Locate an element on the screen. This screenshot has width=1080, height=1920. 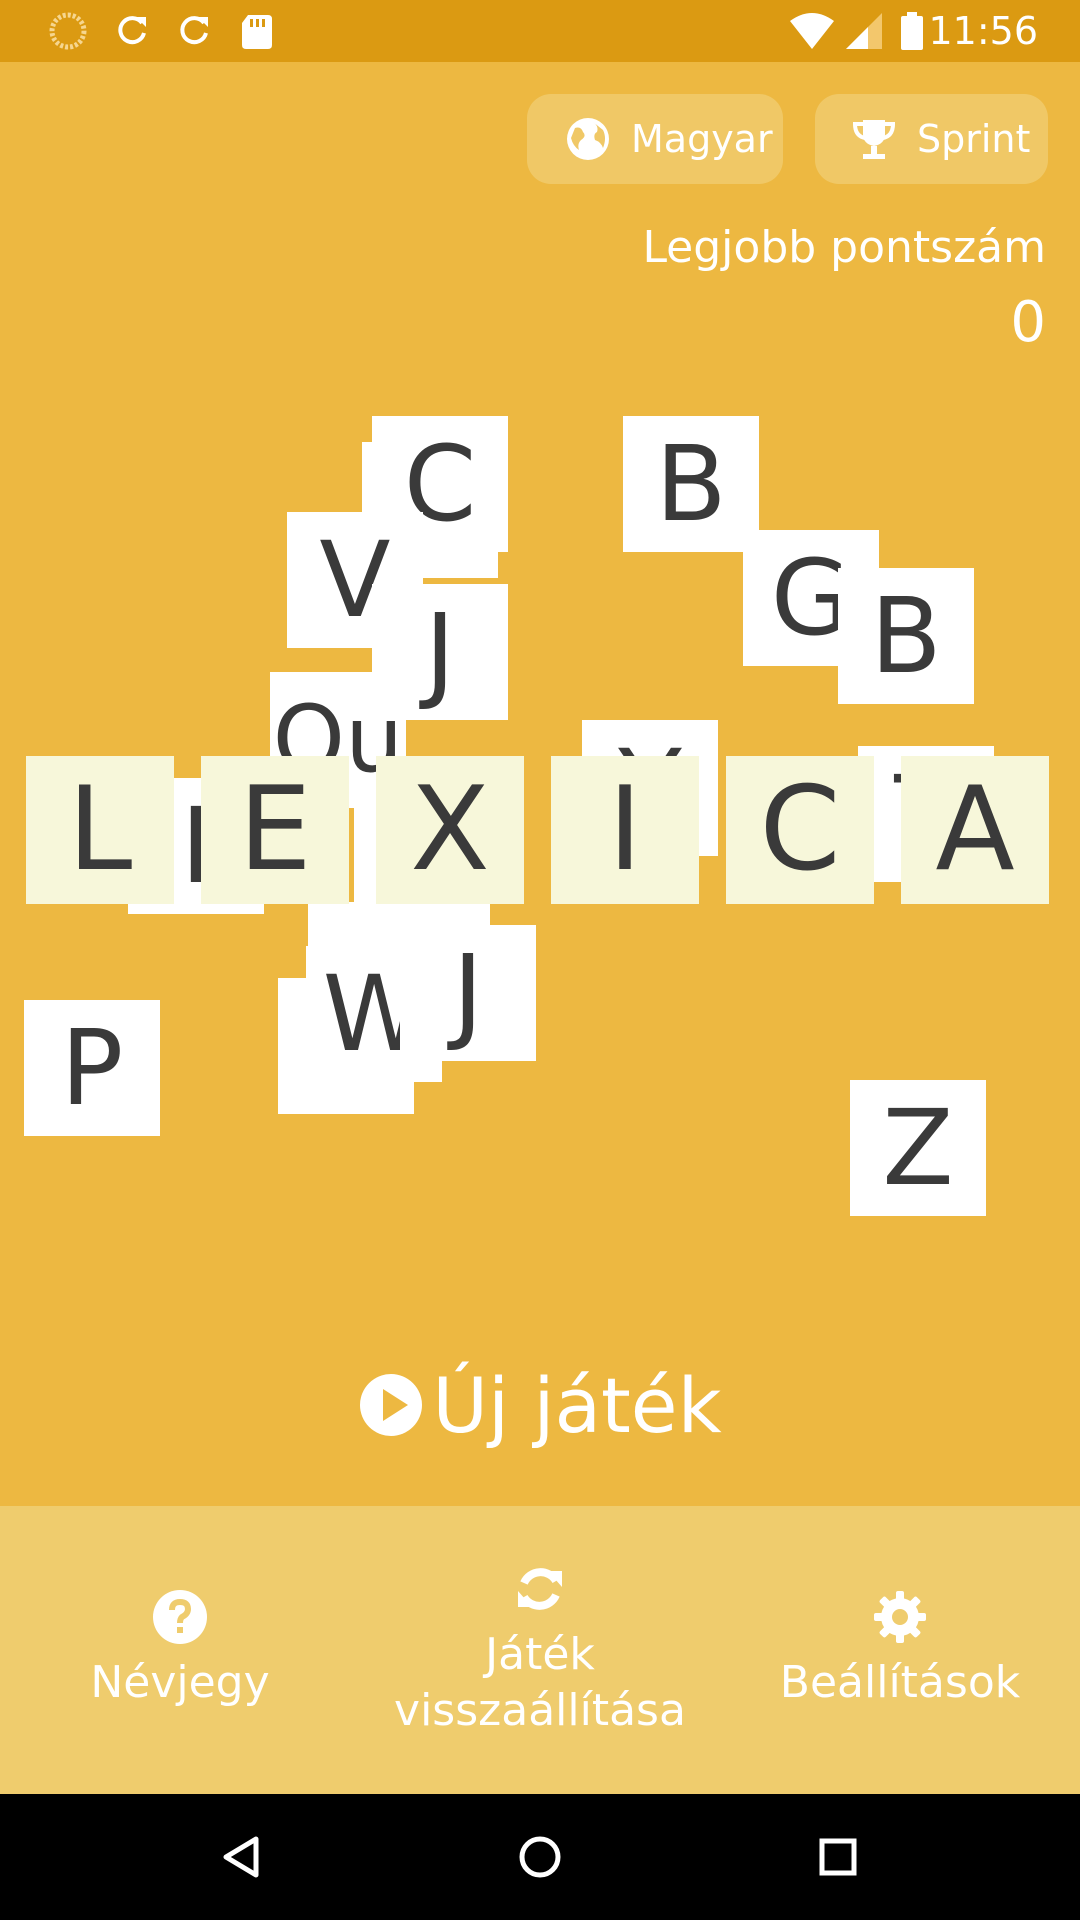
settings-button: Beállítások is located at coordinates (900, 1650).